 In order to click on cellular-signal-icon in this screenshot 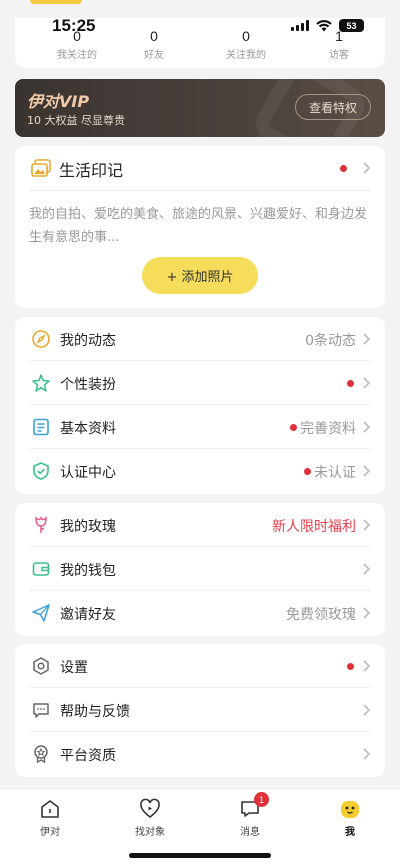, I will do `click(300, 25)`.